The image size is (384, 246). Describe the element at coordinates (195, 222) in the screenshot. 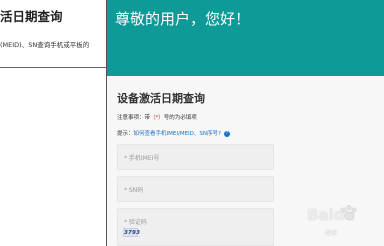

I see `captcha-input` at that location.